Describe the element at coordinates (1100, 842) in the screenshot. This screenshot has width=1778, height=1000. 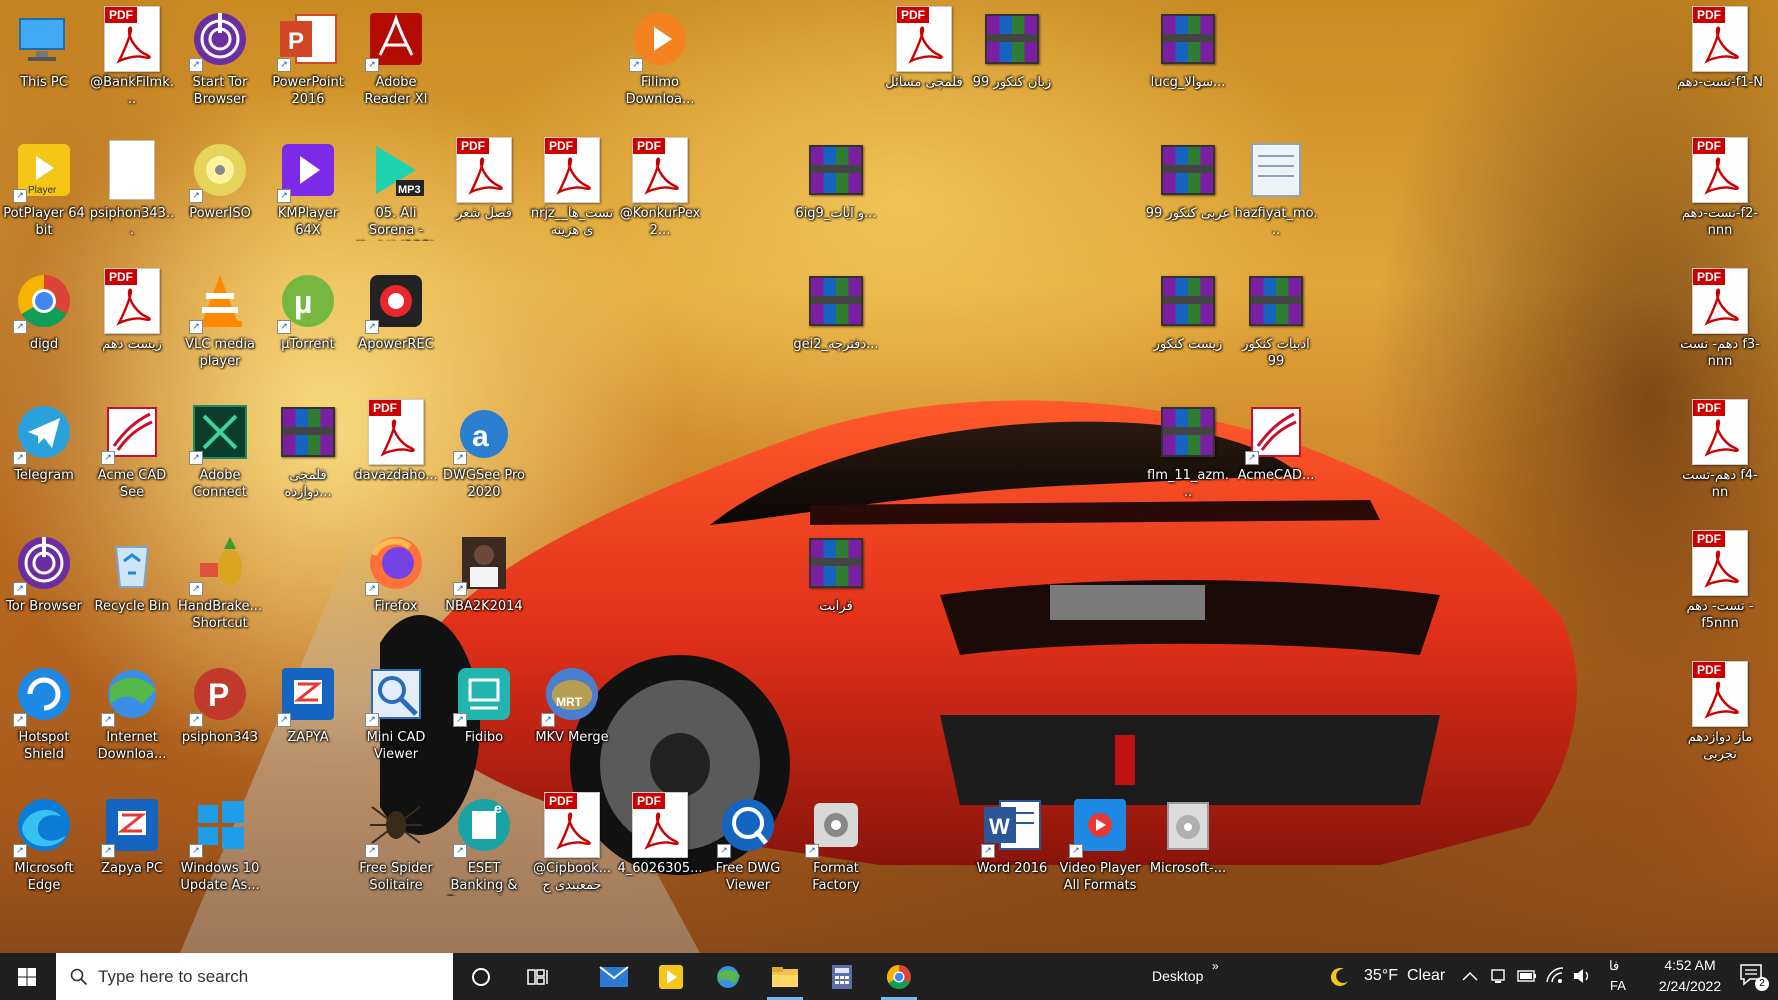
I see `desktop-icon-videoplayer: ↗ Video Player All Formats` at that location.